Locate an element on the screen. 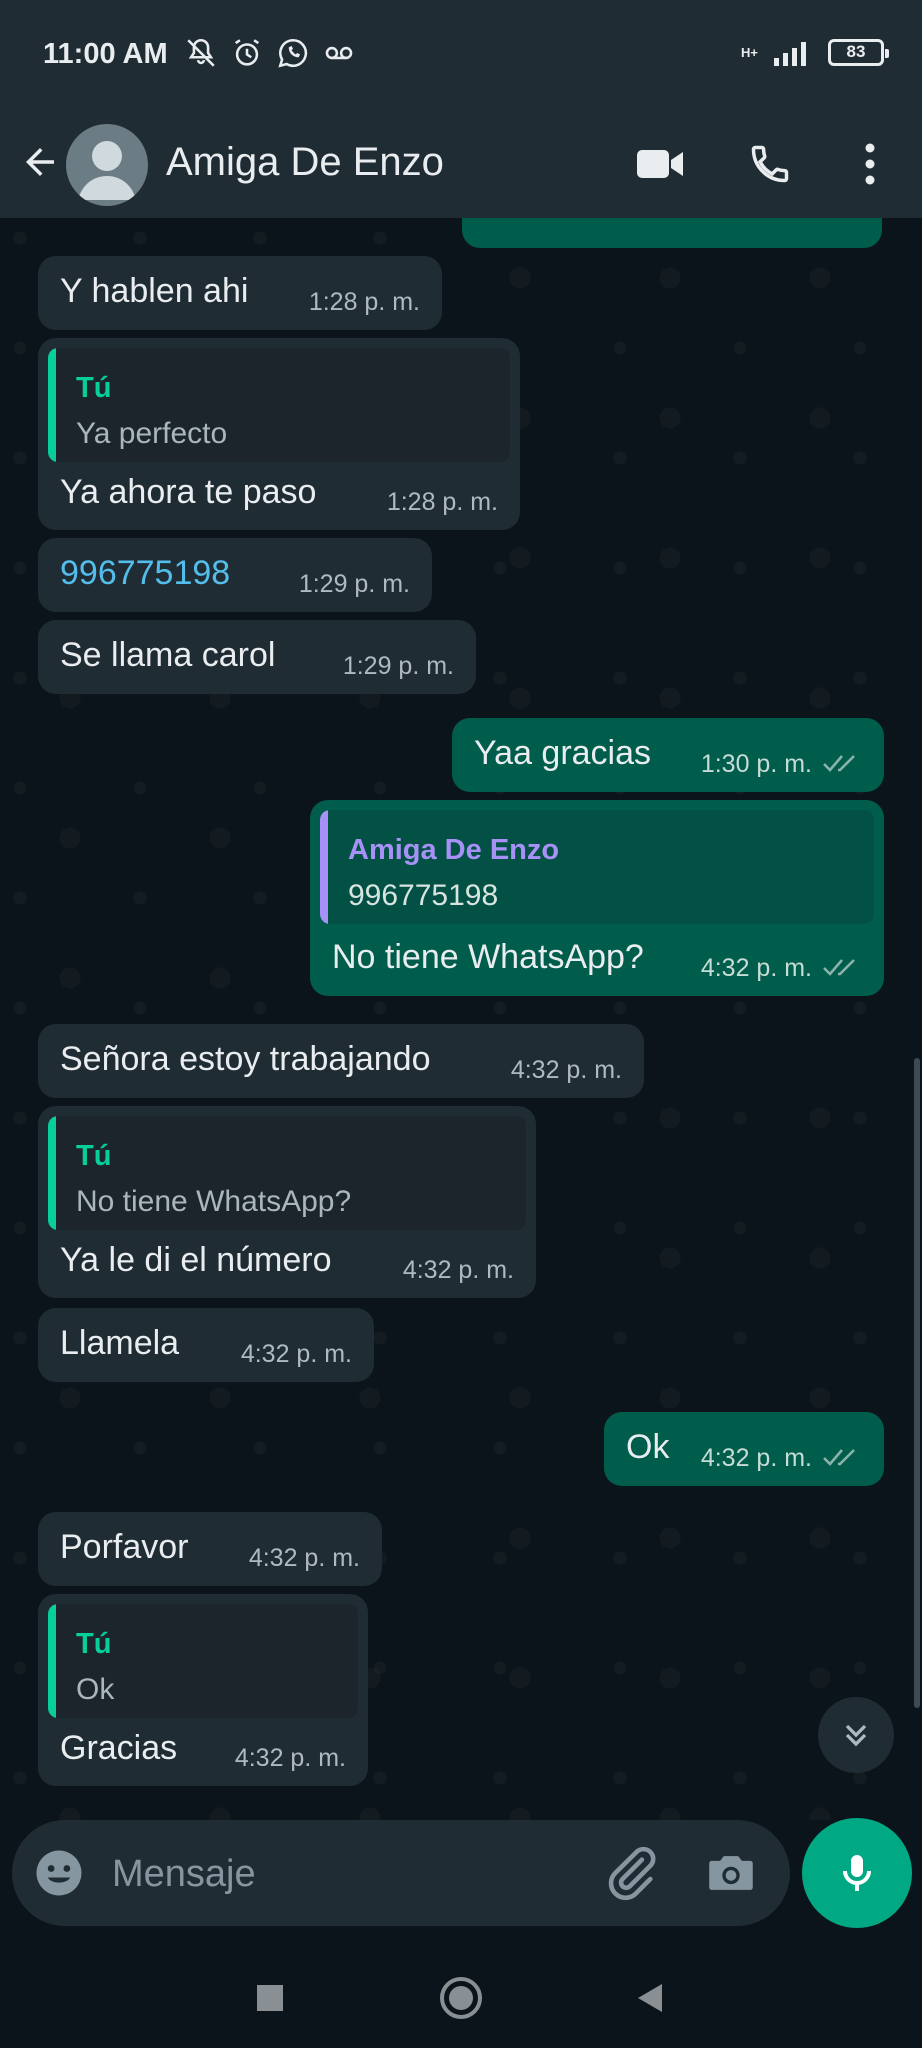  battery-level: 83 is located at coordinates (856, 51).